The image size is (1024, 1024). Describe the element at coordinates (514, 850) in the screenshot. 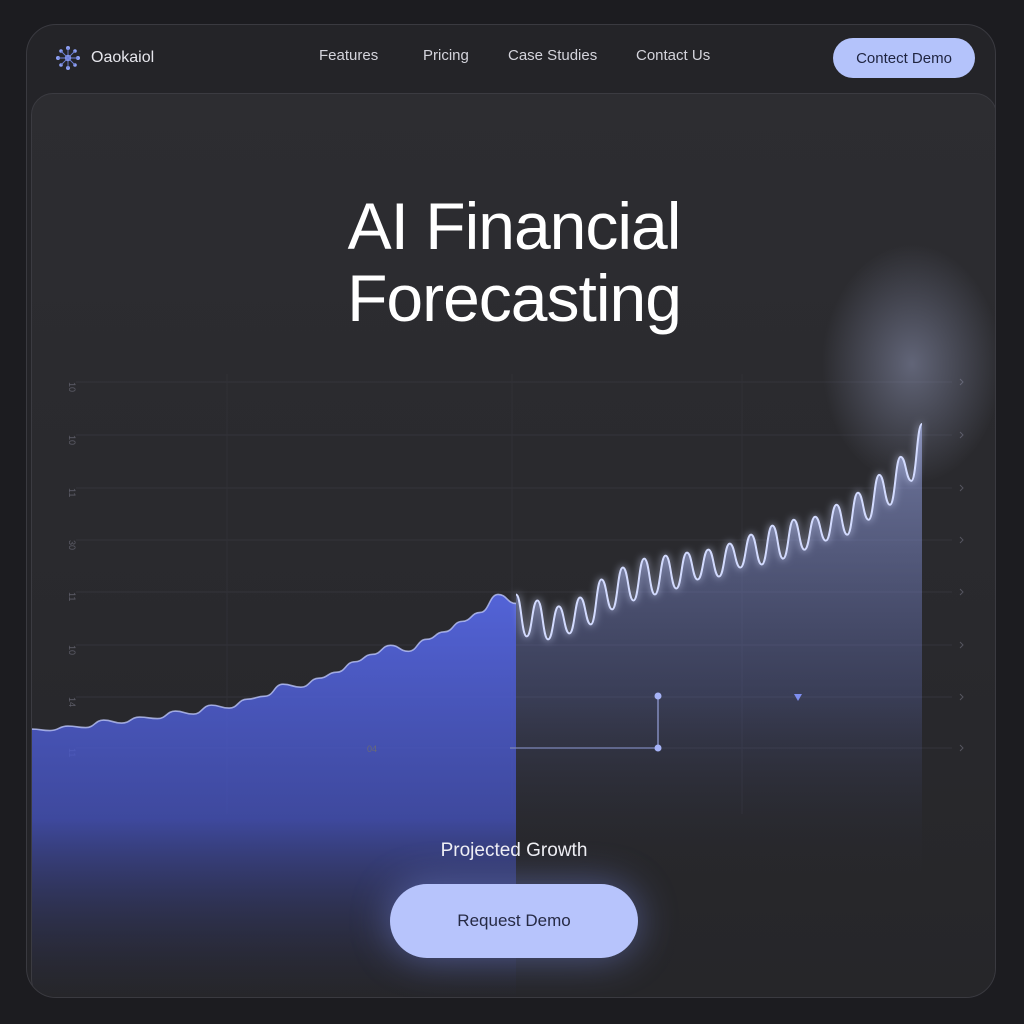

I see `chart-caption: Projected Growth` at that location.